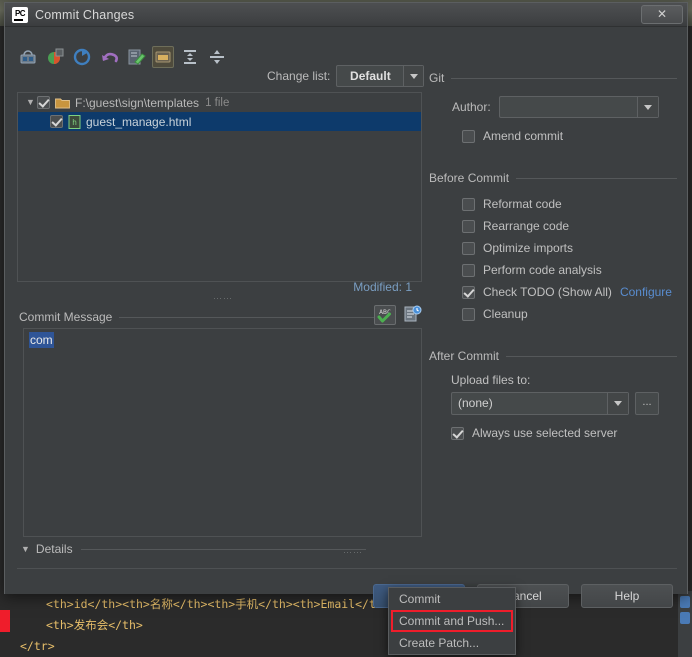 The image size is (692, 657). Describe the element at coordinates (437, 78) in the screenshot. I see `group-title: Git` at that location.